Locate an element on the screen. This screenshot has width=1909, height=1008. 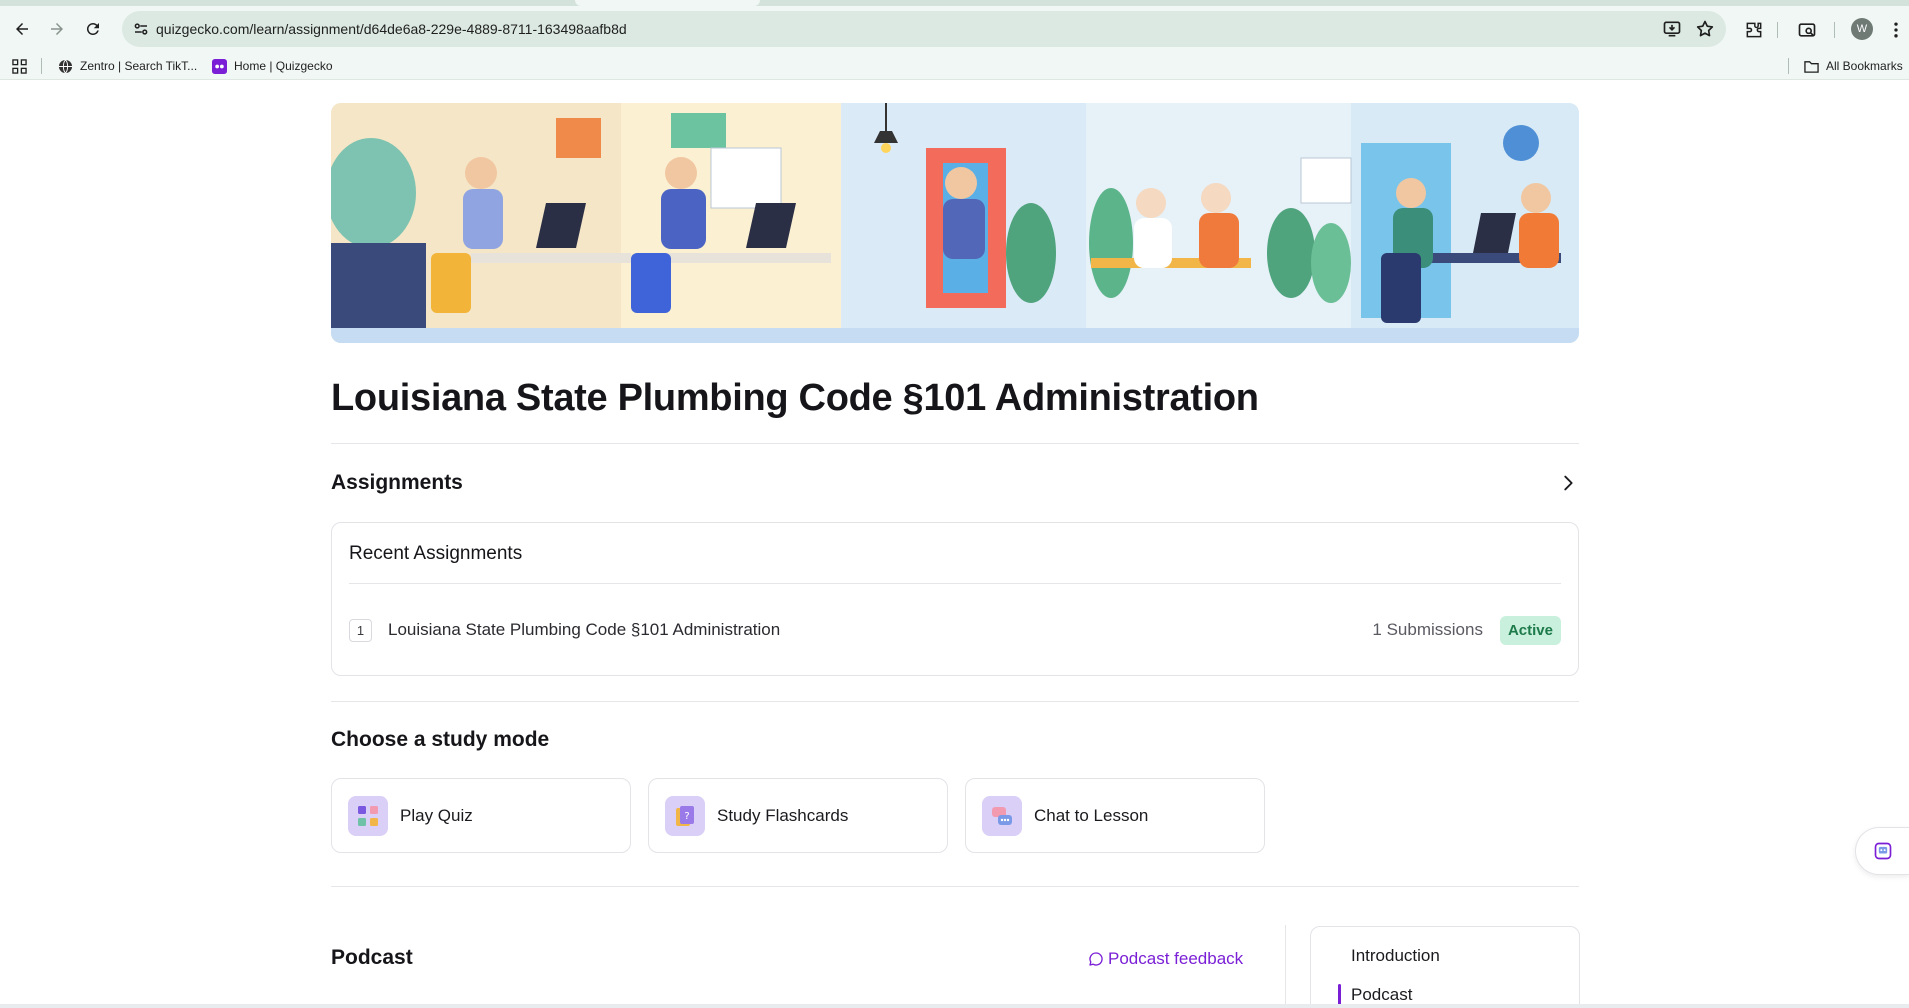
podcast-feedback-link: Podcast feedback is located at coordinates (1165, 959).